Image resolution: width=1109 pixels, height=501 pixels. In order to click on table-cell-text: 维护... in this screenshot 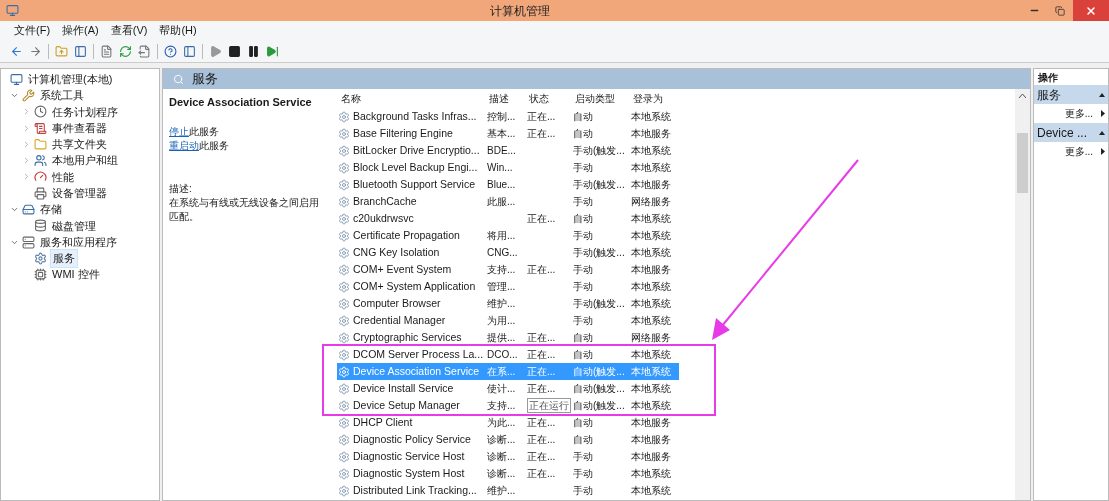, I will do `click(501, 491)`.